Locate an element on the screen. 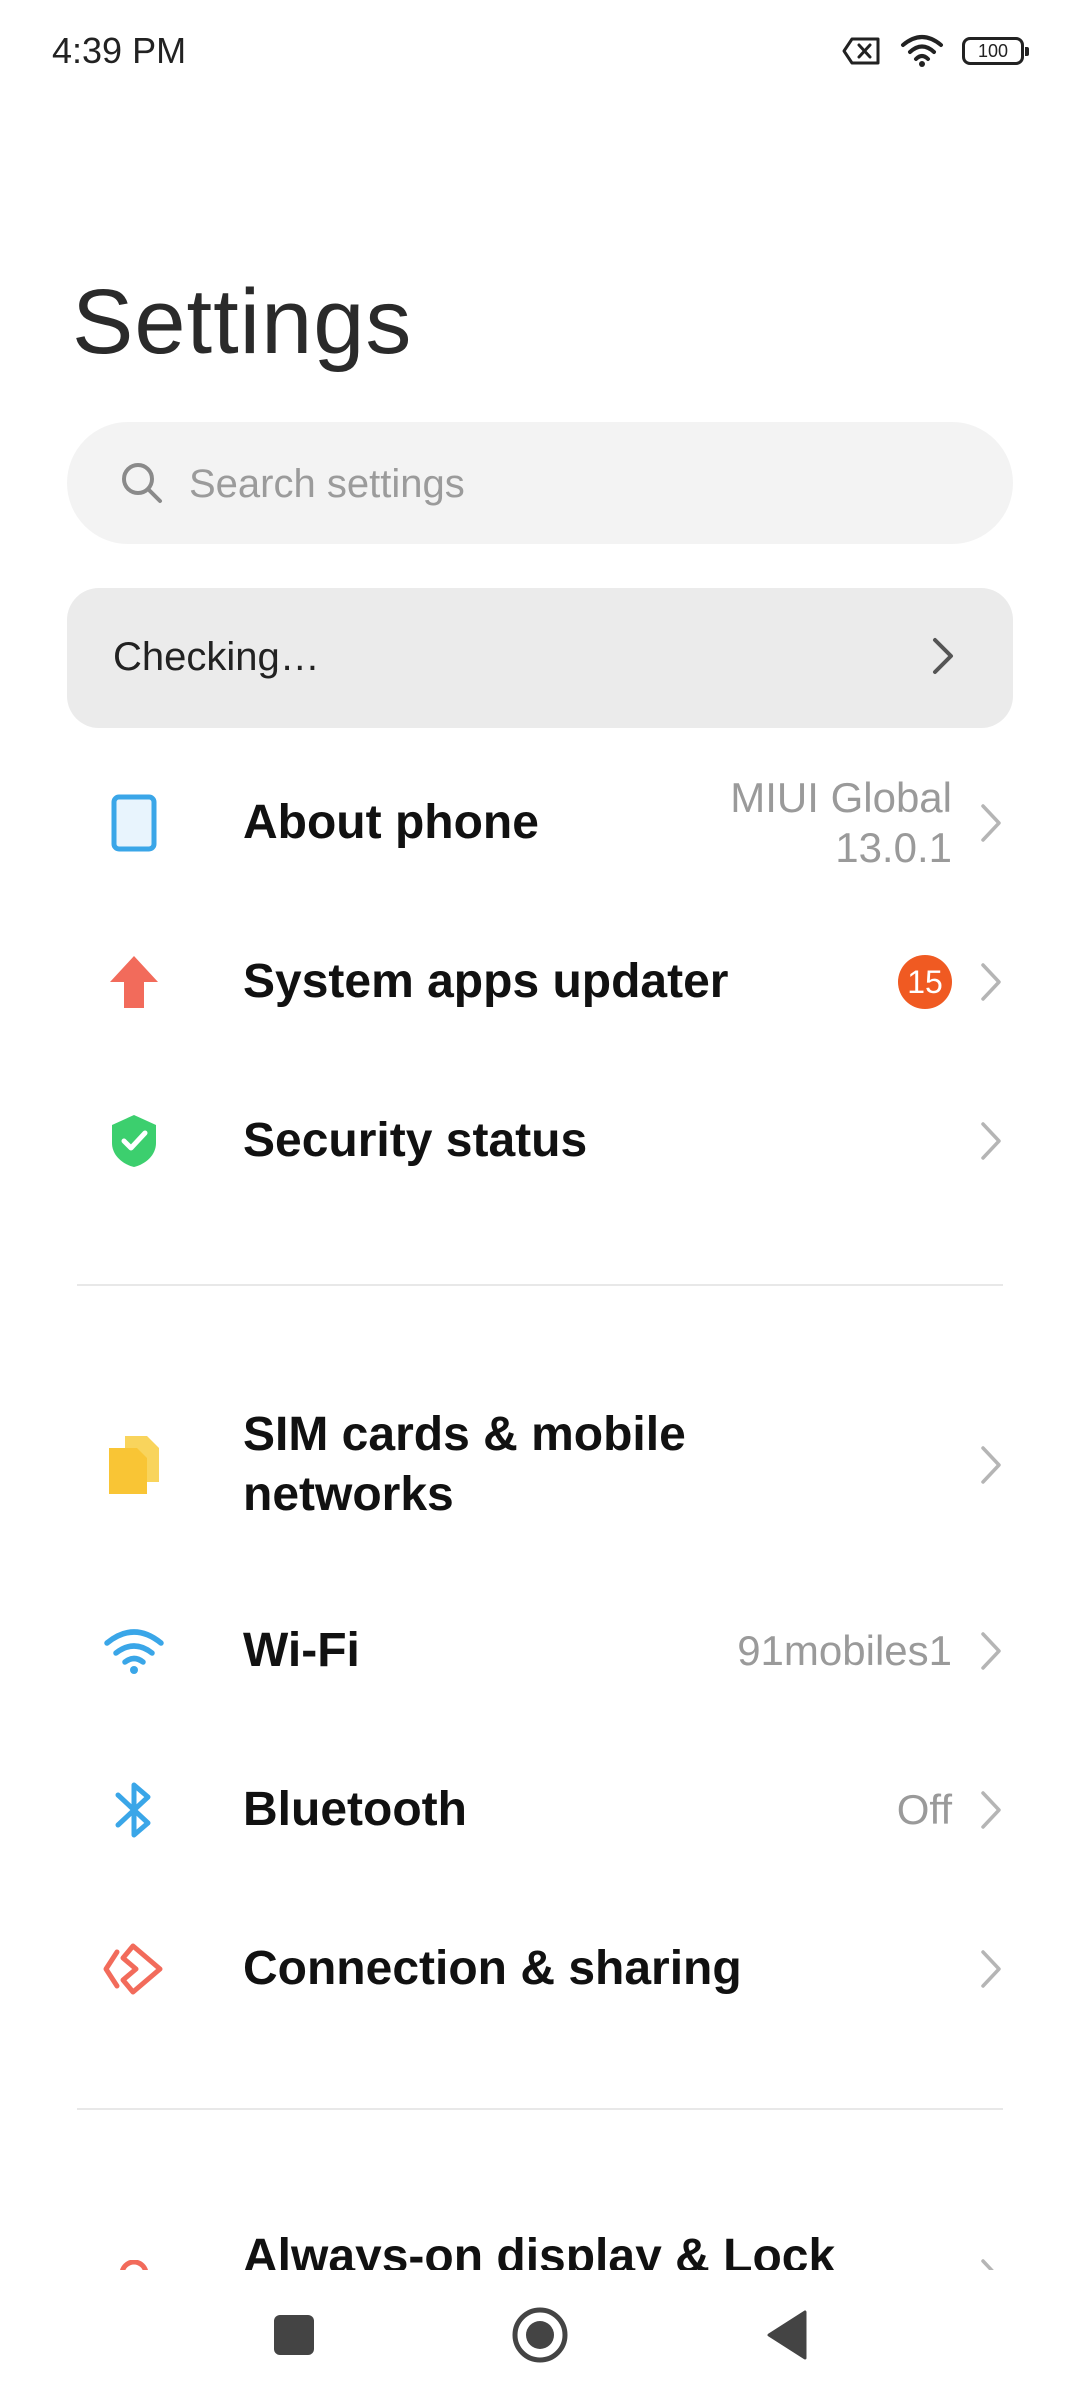 The height and width of the screenshot is (2400, 1080). settings-item-sim-cards: SIM cards & mobile networks is located at coordinates (540, 1465).